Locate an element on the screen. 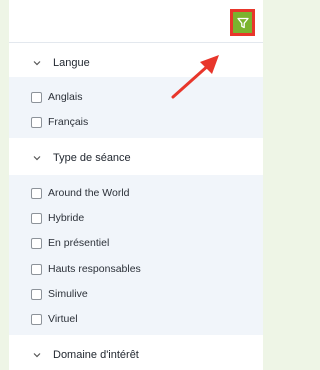 This screenshot has height=370, width=320. option-label: Hauts responsables is located at coordinates (94, 269).